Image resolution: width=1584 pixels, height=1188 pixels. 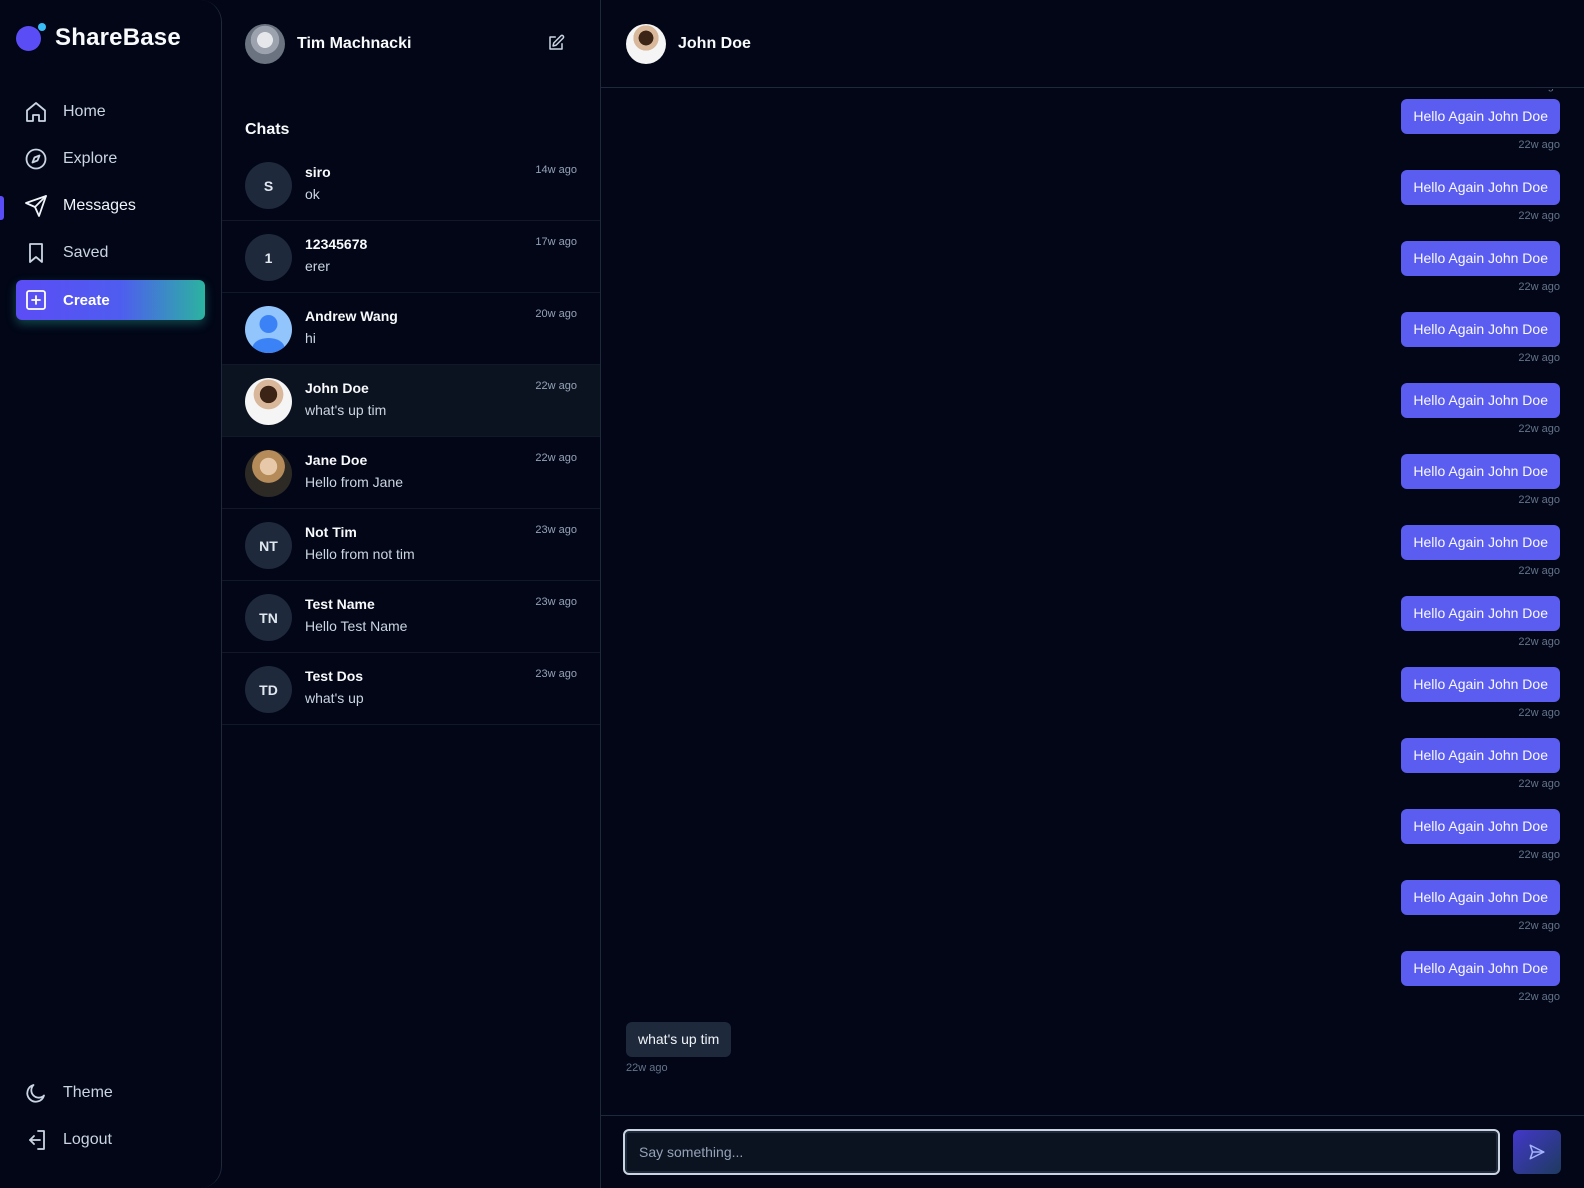 What do you see at coordinates (84, 111) in the screenshot?
I see `nav-label: Home` at bounding box center [84, 111].